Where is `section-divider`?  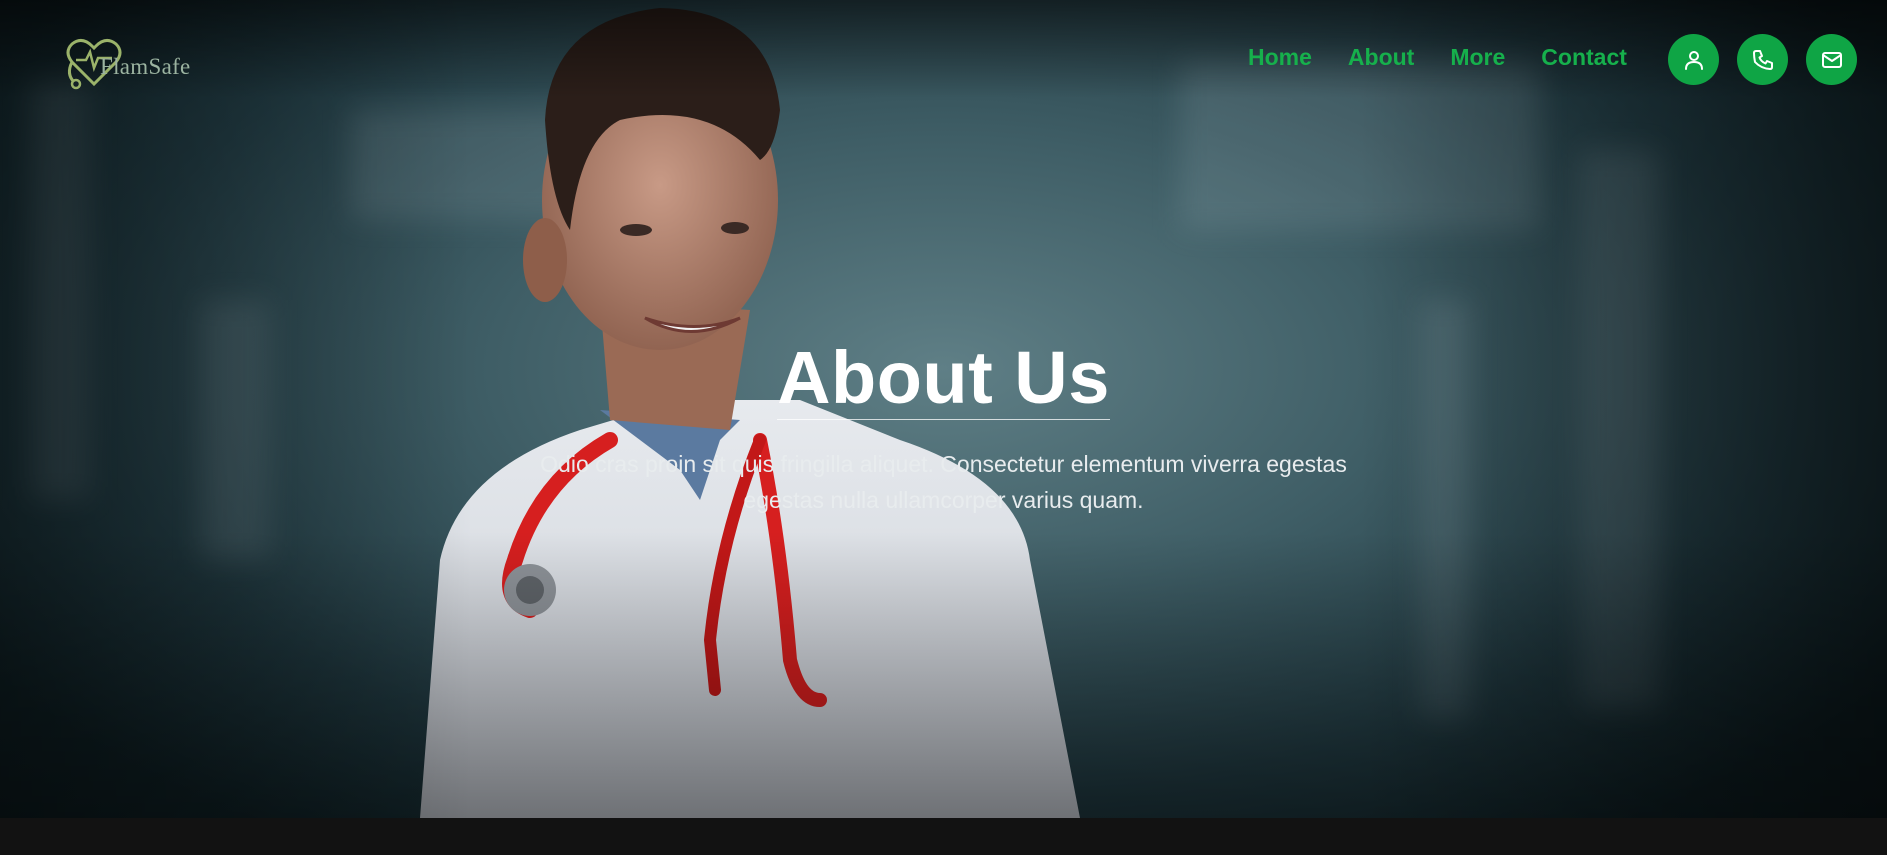
section-divider is located at coordinates (943, 836).